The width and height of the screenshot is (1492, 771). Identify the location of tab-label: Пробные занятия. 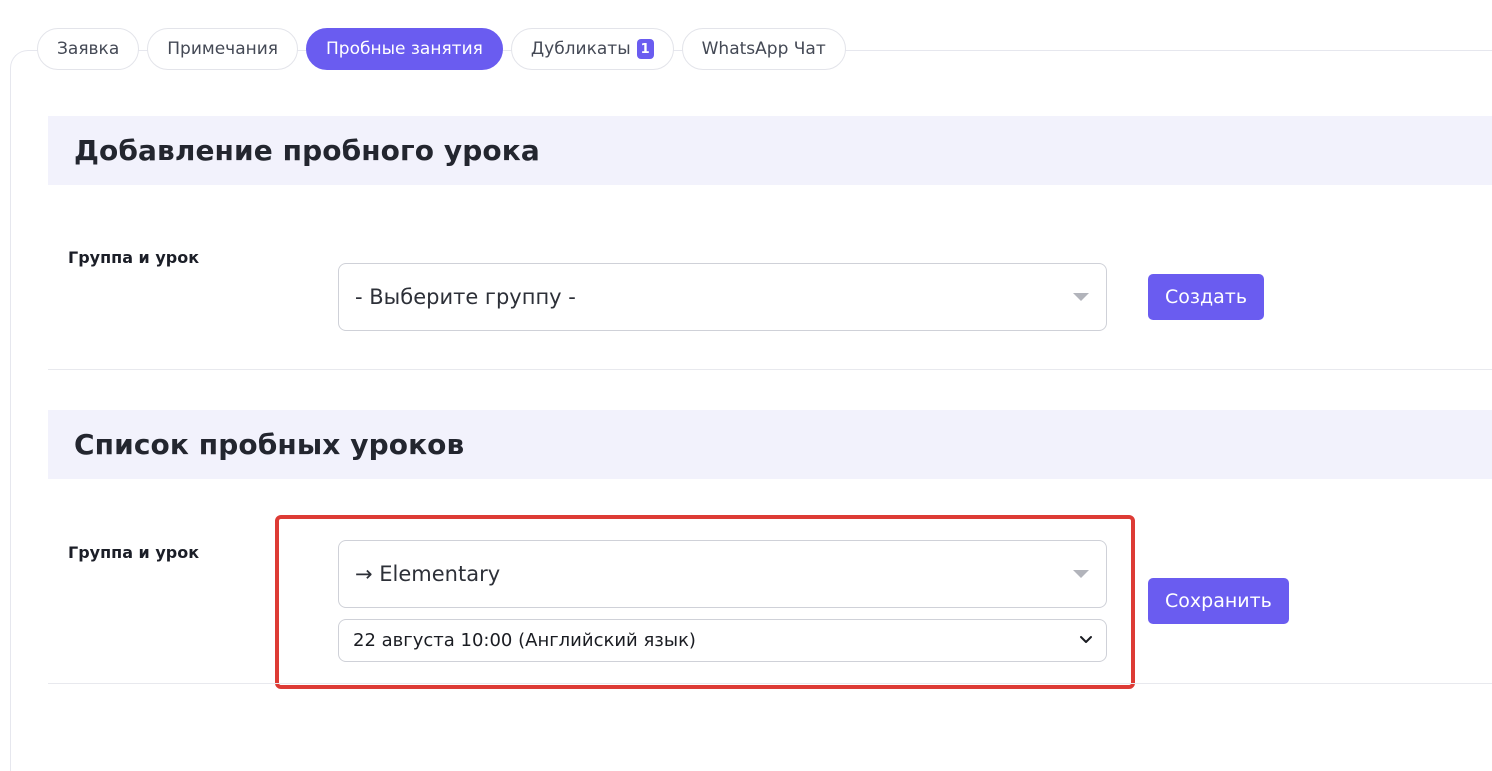
(404, 49).